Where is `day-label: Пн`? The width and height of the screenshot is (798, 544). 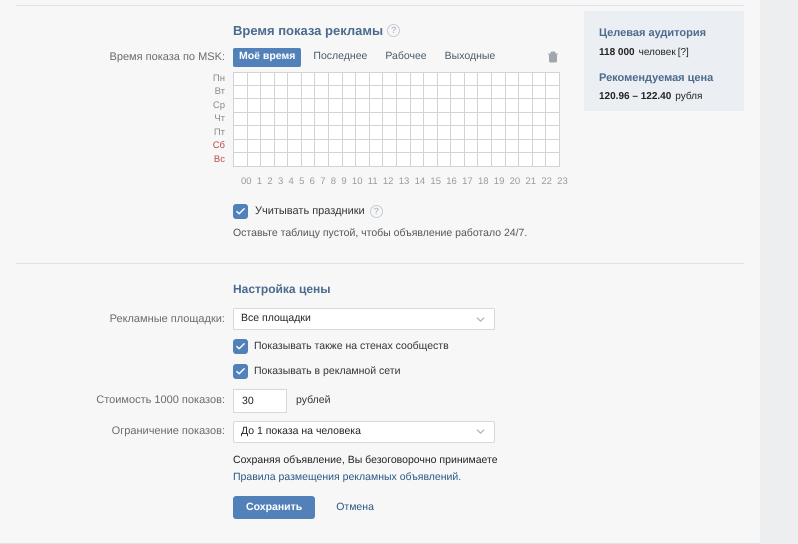 day-label: Пн is located at coordinates (218, 78).